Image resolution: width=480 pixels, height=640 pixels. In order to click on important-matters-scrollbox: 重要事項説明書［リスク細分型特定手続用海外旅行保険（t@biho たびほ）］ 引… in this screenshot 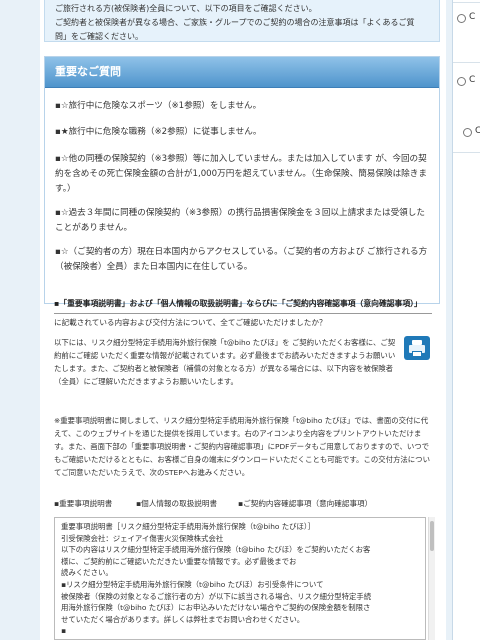, I will do `click(240, 578)`.